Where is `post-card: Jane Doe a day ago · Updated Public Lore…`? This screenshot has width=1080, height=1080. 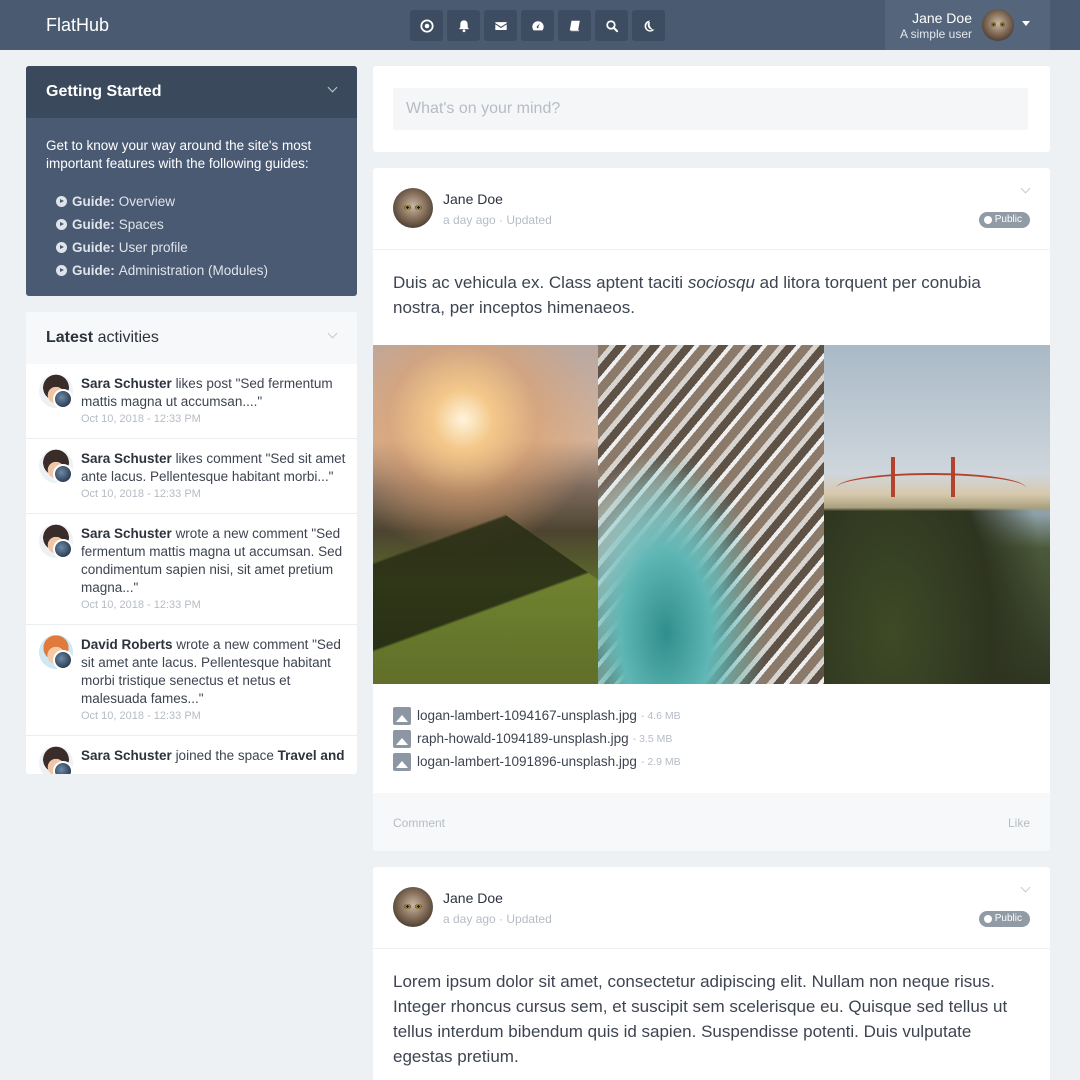
post-card: Jane Doe a day ago · Updated Public Lore… is located at coordinates (711, 973).